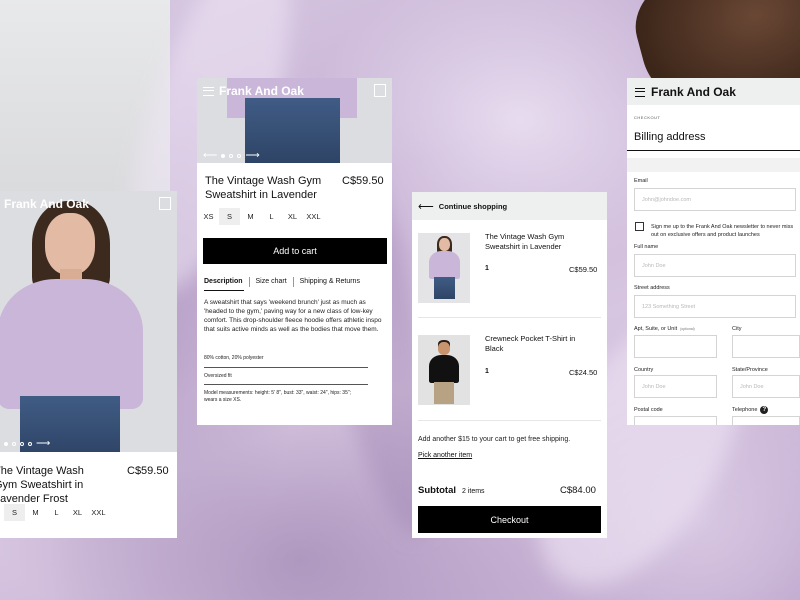 Image resolution: width=800 pixels, height=600 pixels. Describe the element at coordinates (766, 420) in the screenshot. I see `telephone-field` at that location.